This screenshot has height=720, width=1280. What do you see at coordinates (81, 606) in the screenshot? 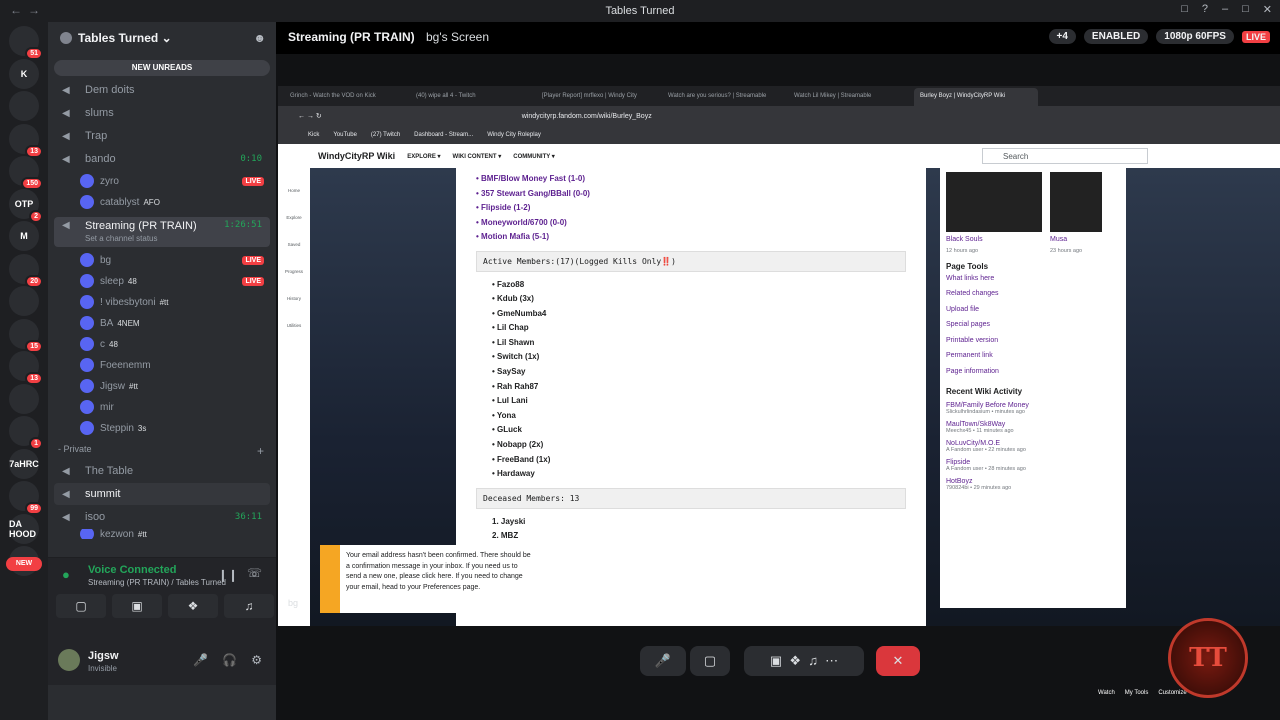
I see `camera-button: ▢` at bounding box center [81, 606].